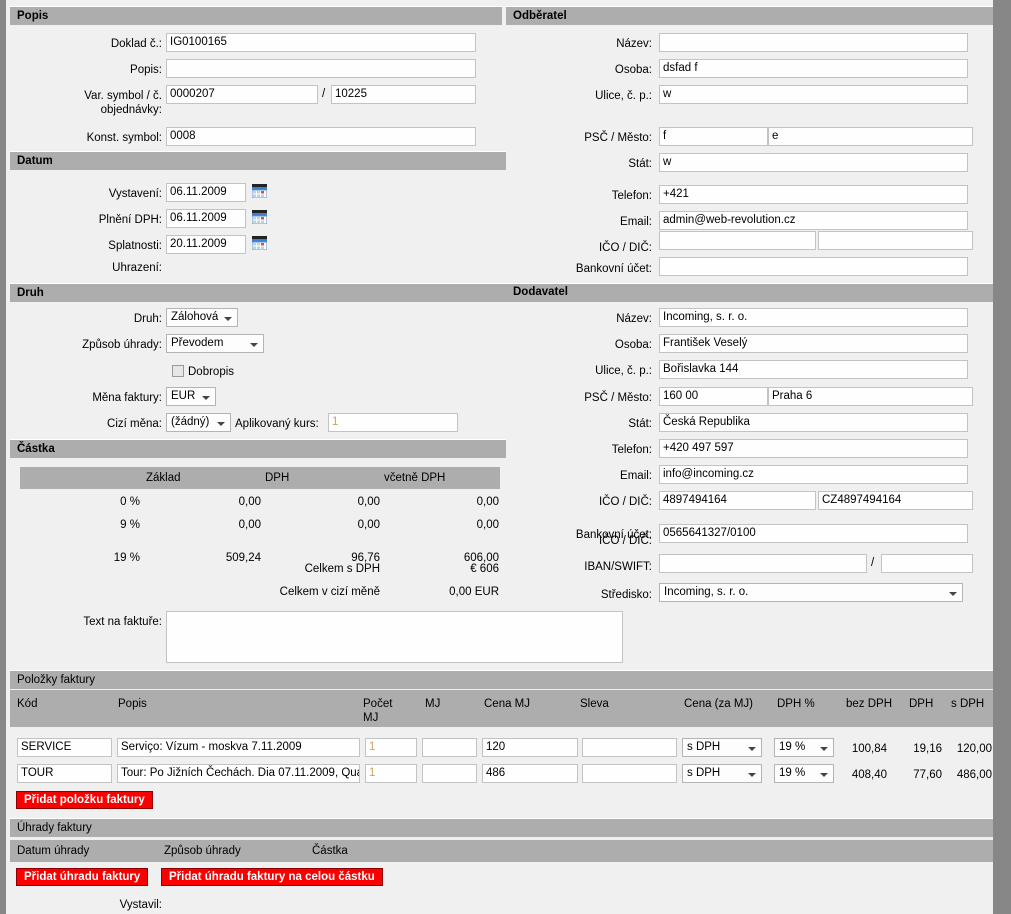 Image resolution: width=1011 pixels, height=914 pixels. I want to click on select-item-dph-pct-value: 19 %, so click(792, 773).